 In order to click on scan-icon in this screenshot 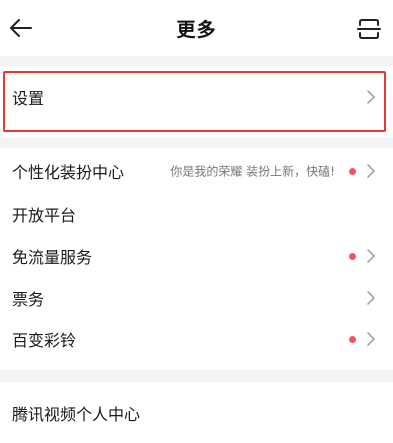, I will do `click(369, 29)`.